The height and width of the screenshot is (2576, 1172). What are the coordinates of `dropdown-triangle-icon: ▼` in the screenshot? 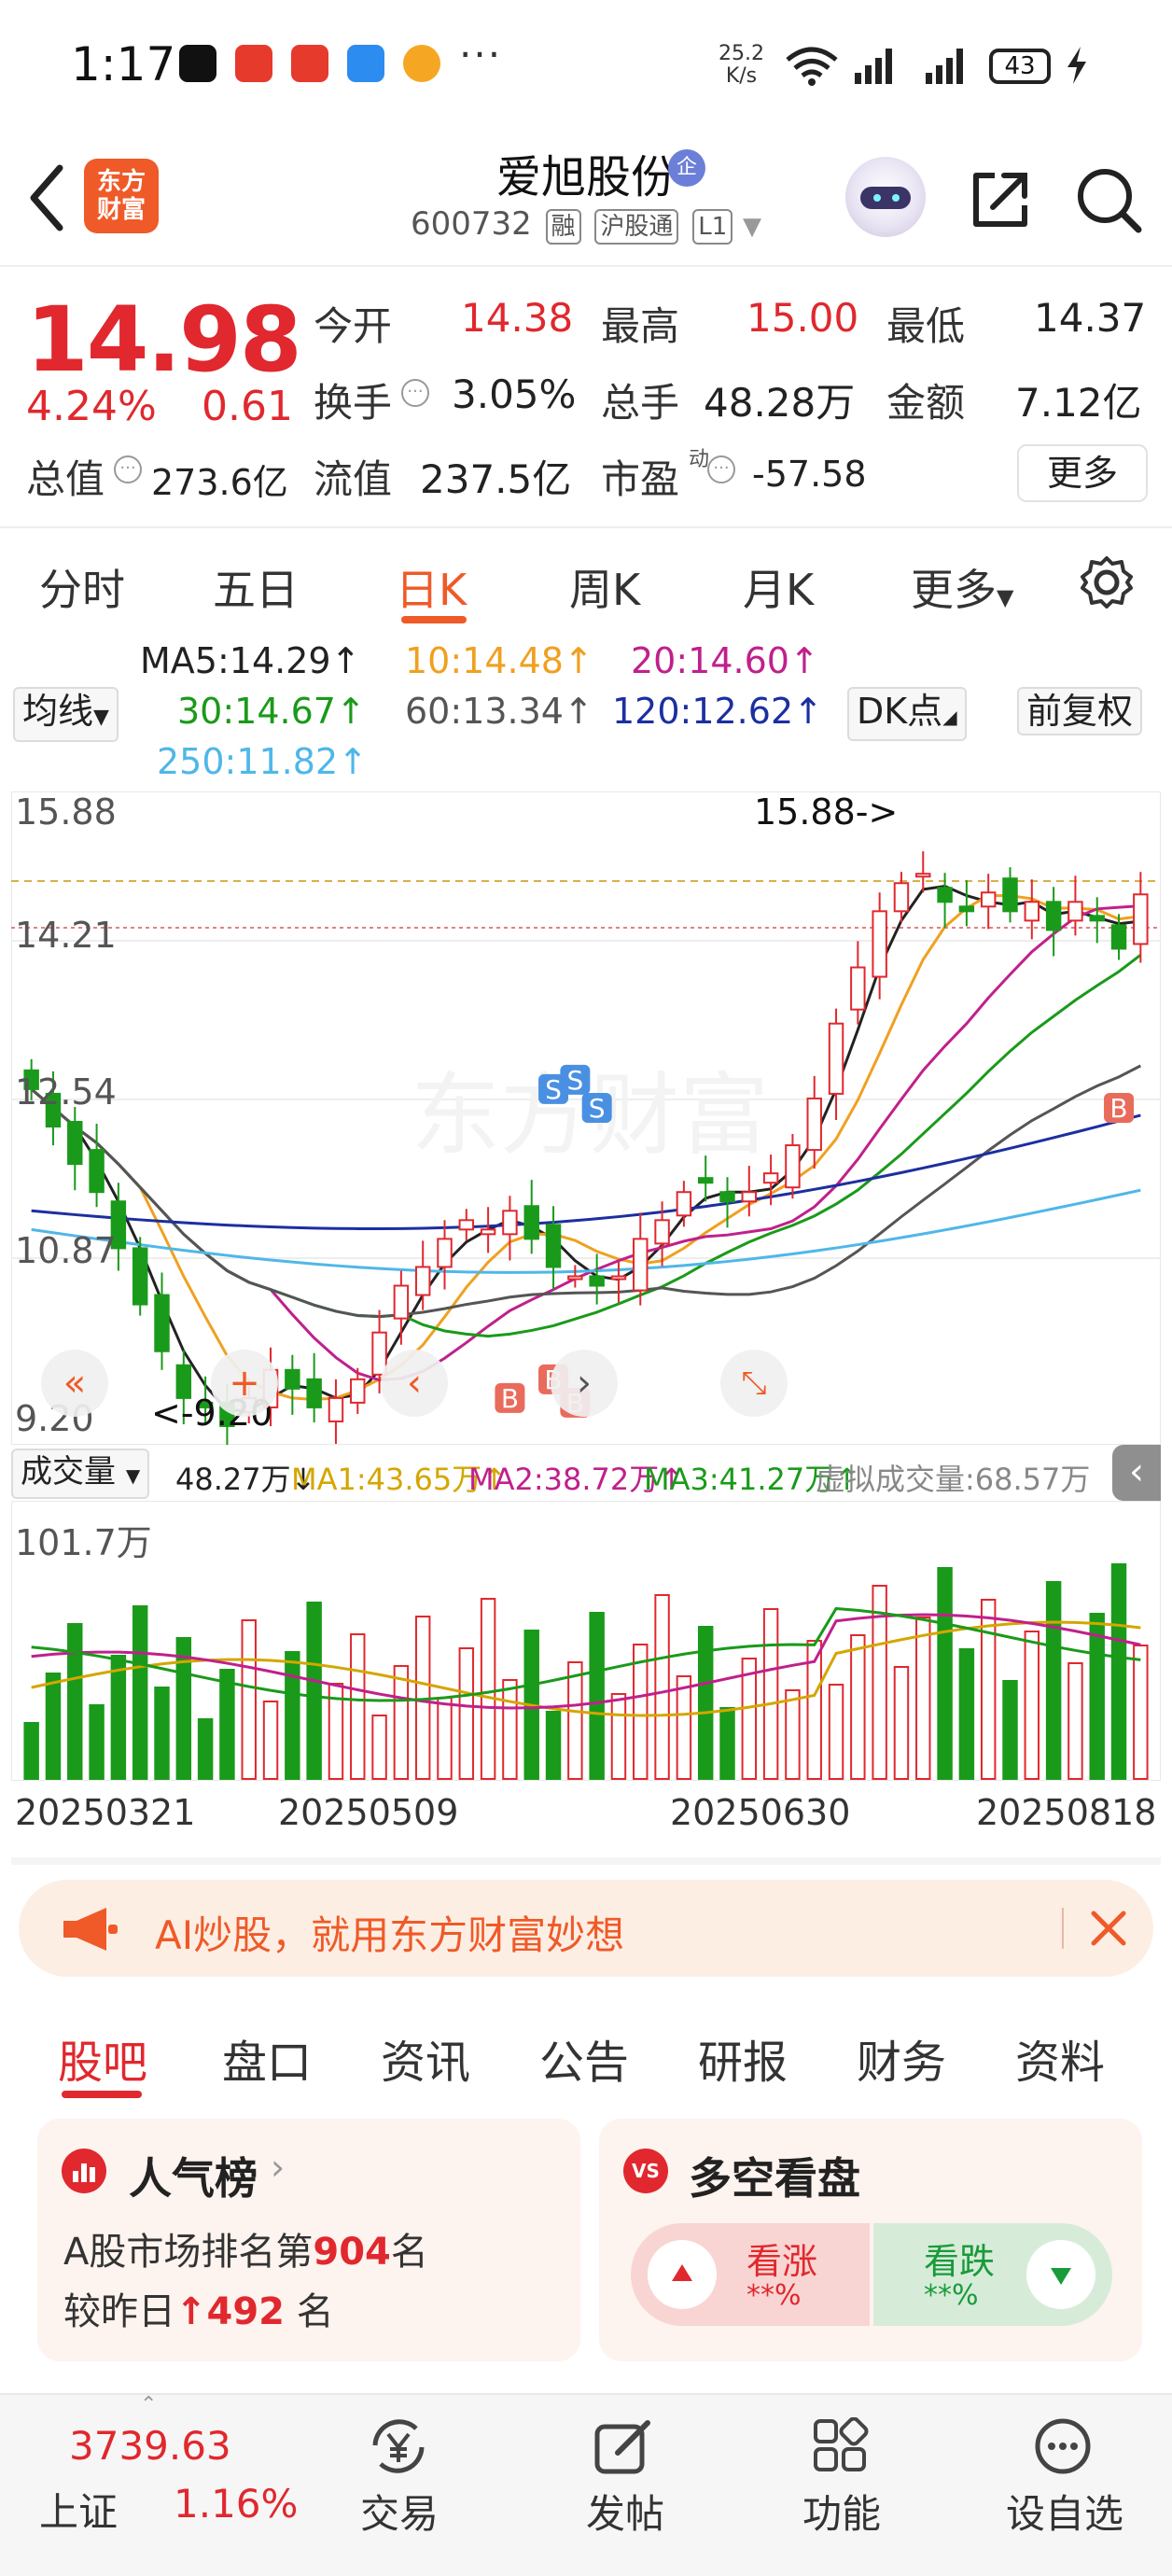 It's located at (101, 717).